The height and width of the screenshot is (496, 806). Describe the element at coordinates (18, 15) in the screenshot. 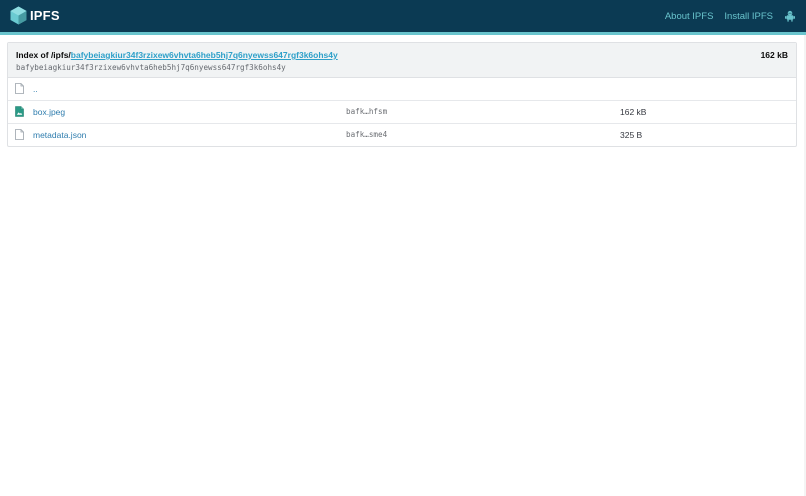

I see `ipfs-cube-icon` at that location.